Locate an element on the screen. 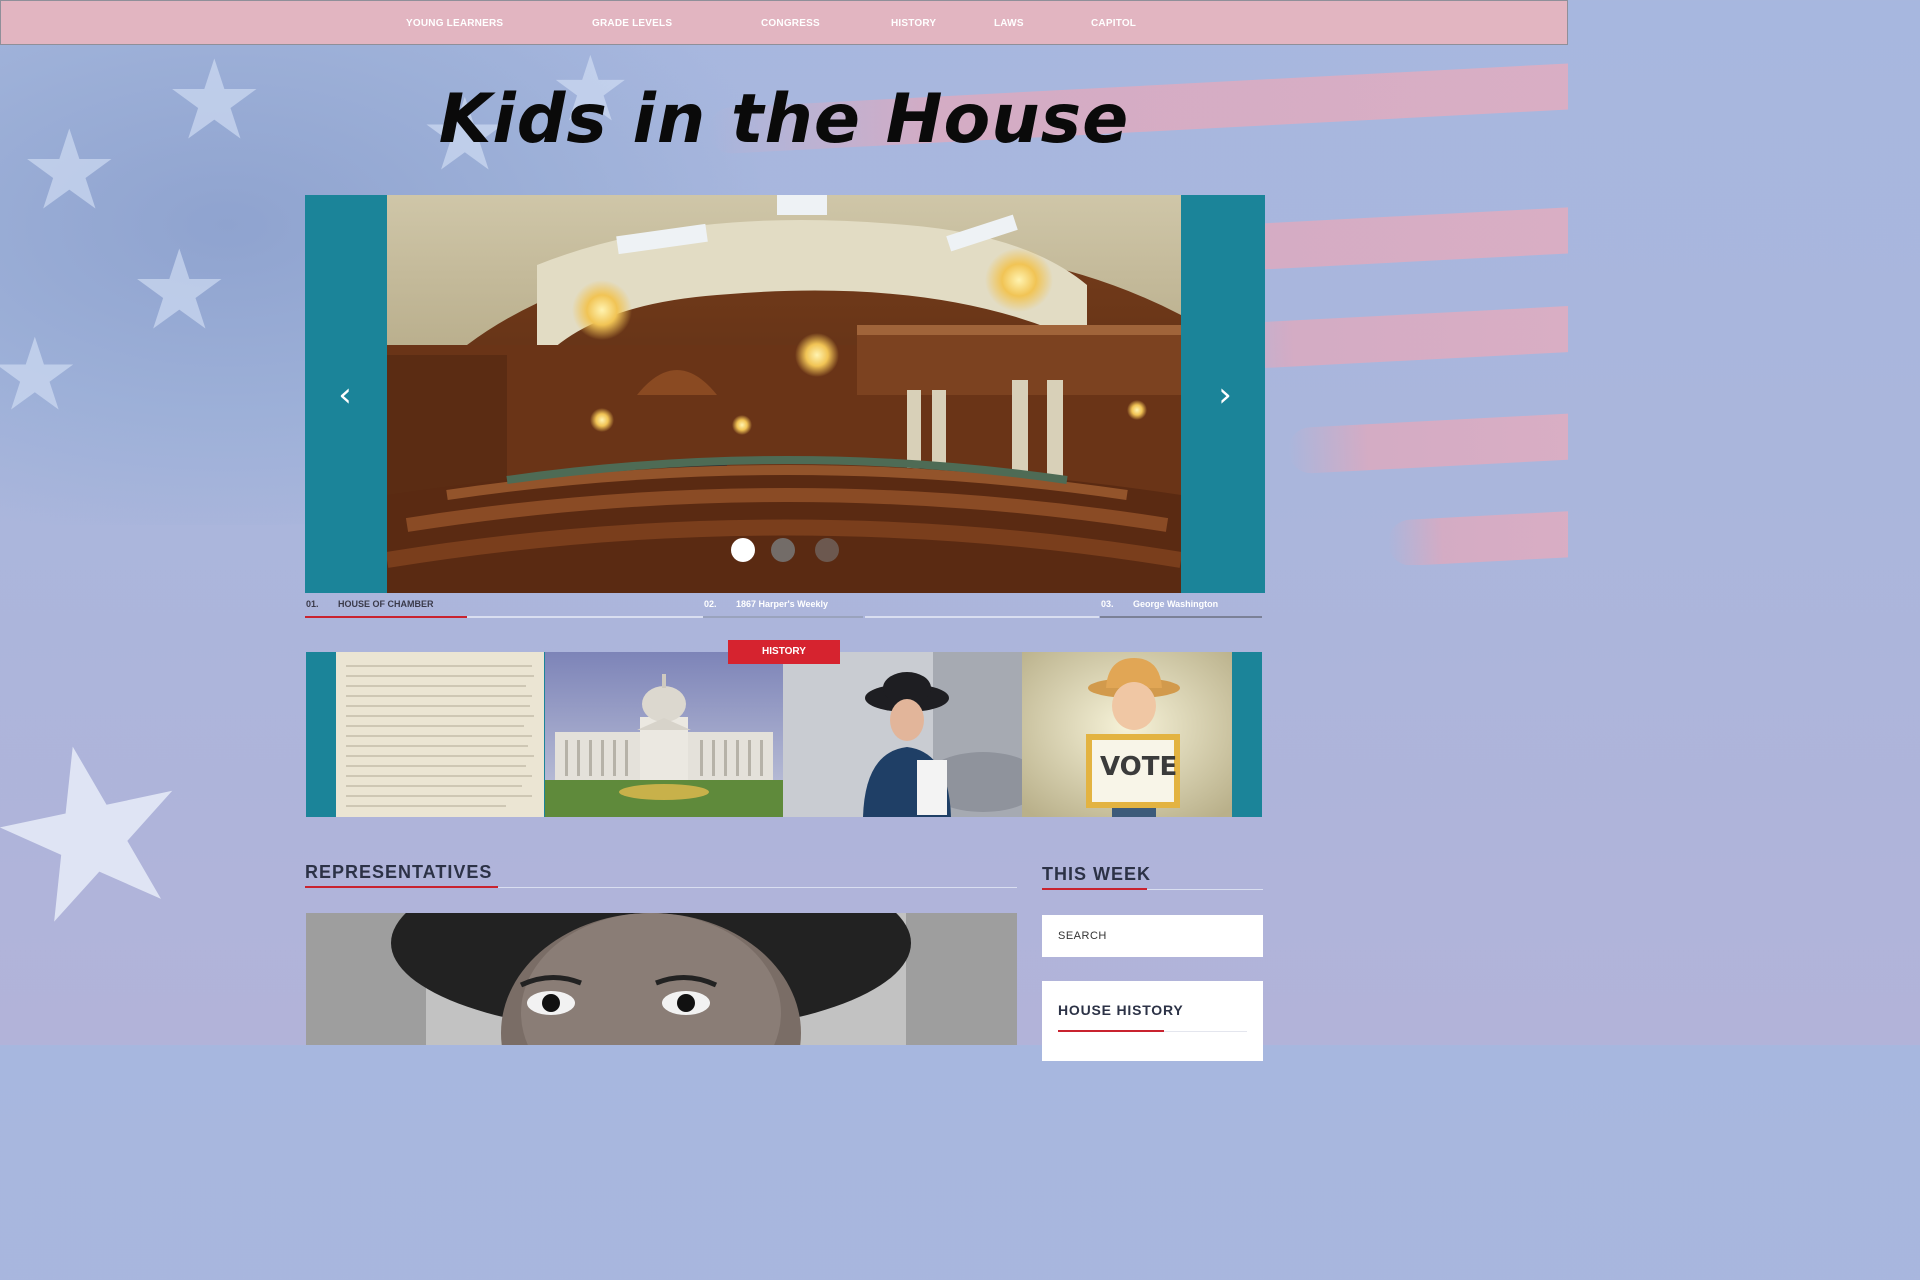 The image size is (1920, 1280). nav-item-capitol: CAPITOL is located at coordinates (1113, 23).